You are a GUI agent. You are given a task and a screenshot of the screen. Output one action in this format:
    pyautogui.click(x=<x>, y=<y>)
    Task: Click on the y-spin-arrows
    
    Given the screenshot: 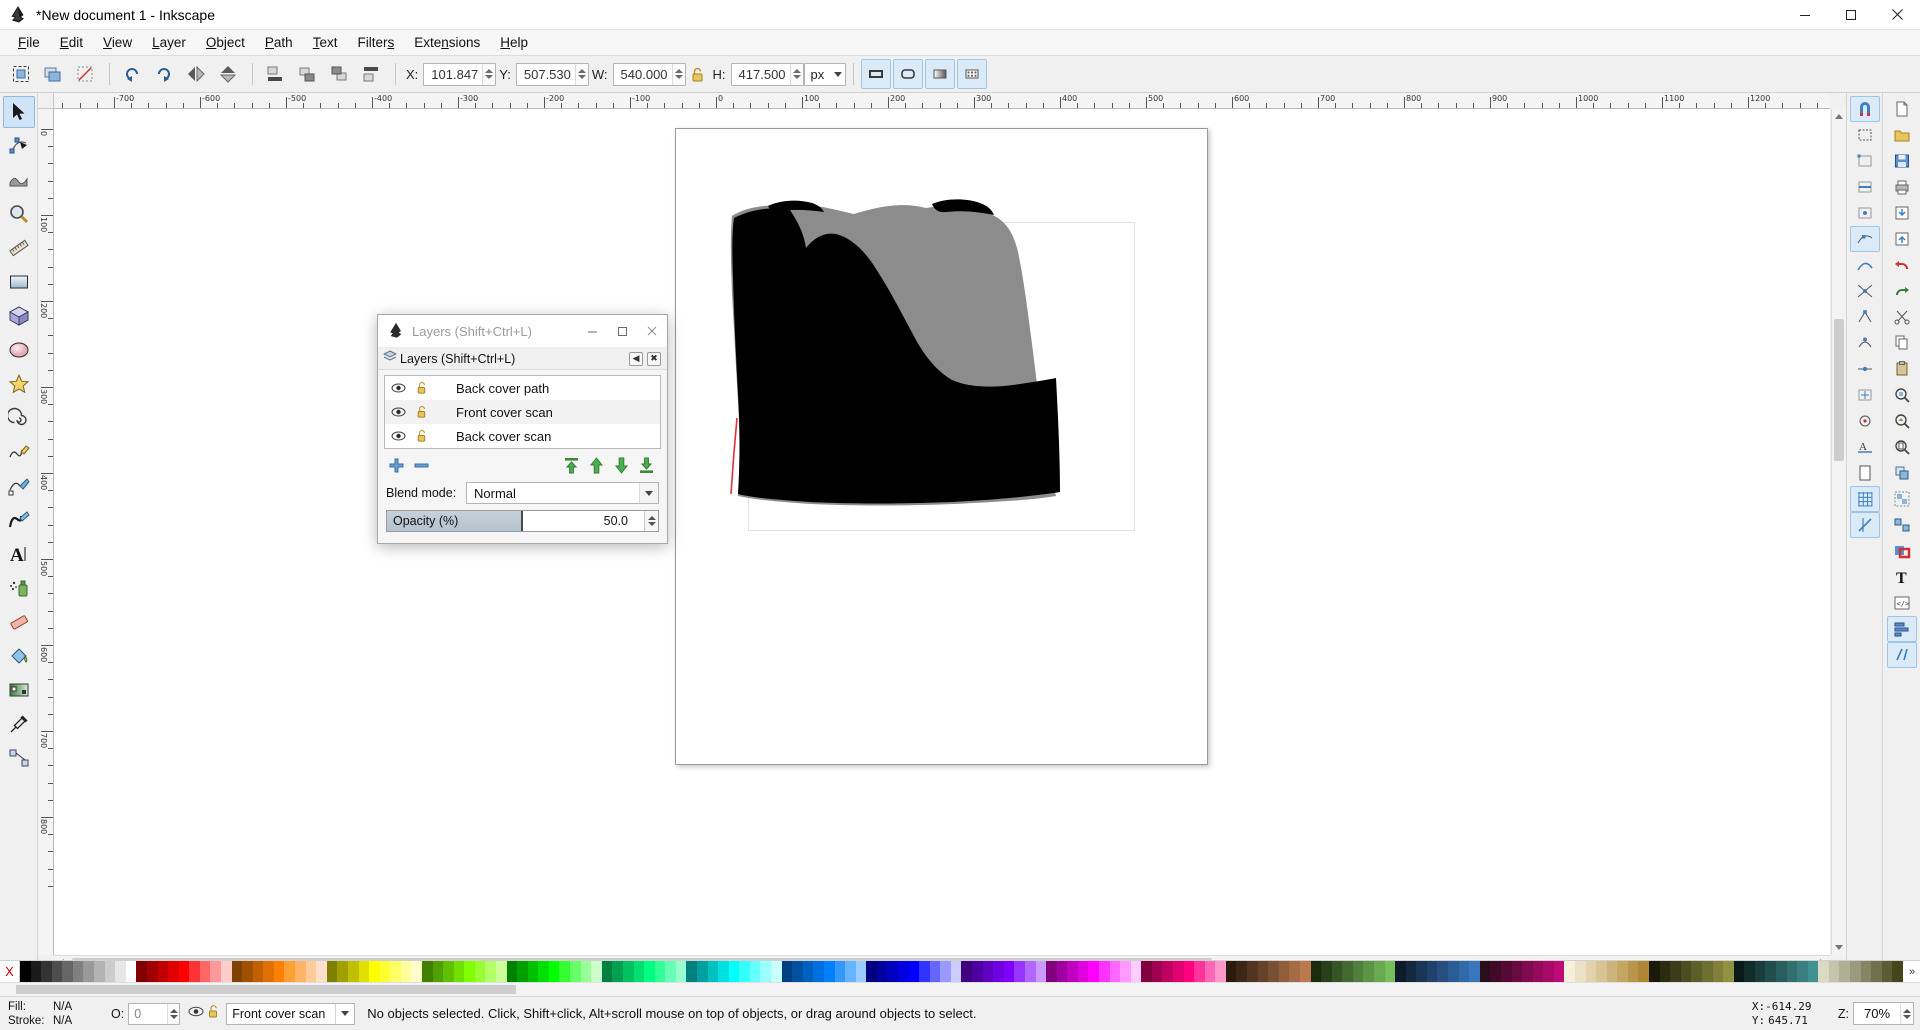 What is the action you would take?
    pyautogui.click(x=581, y=74)
    